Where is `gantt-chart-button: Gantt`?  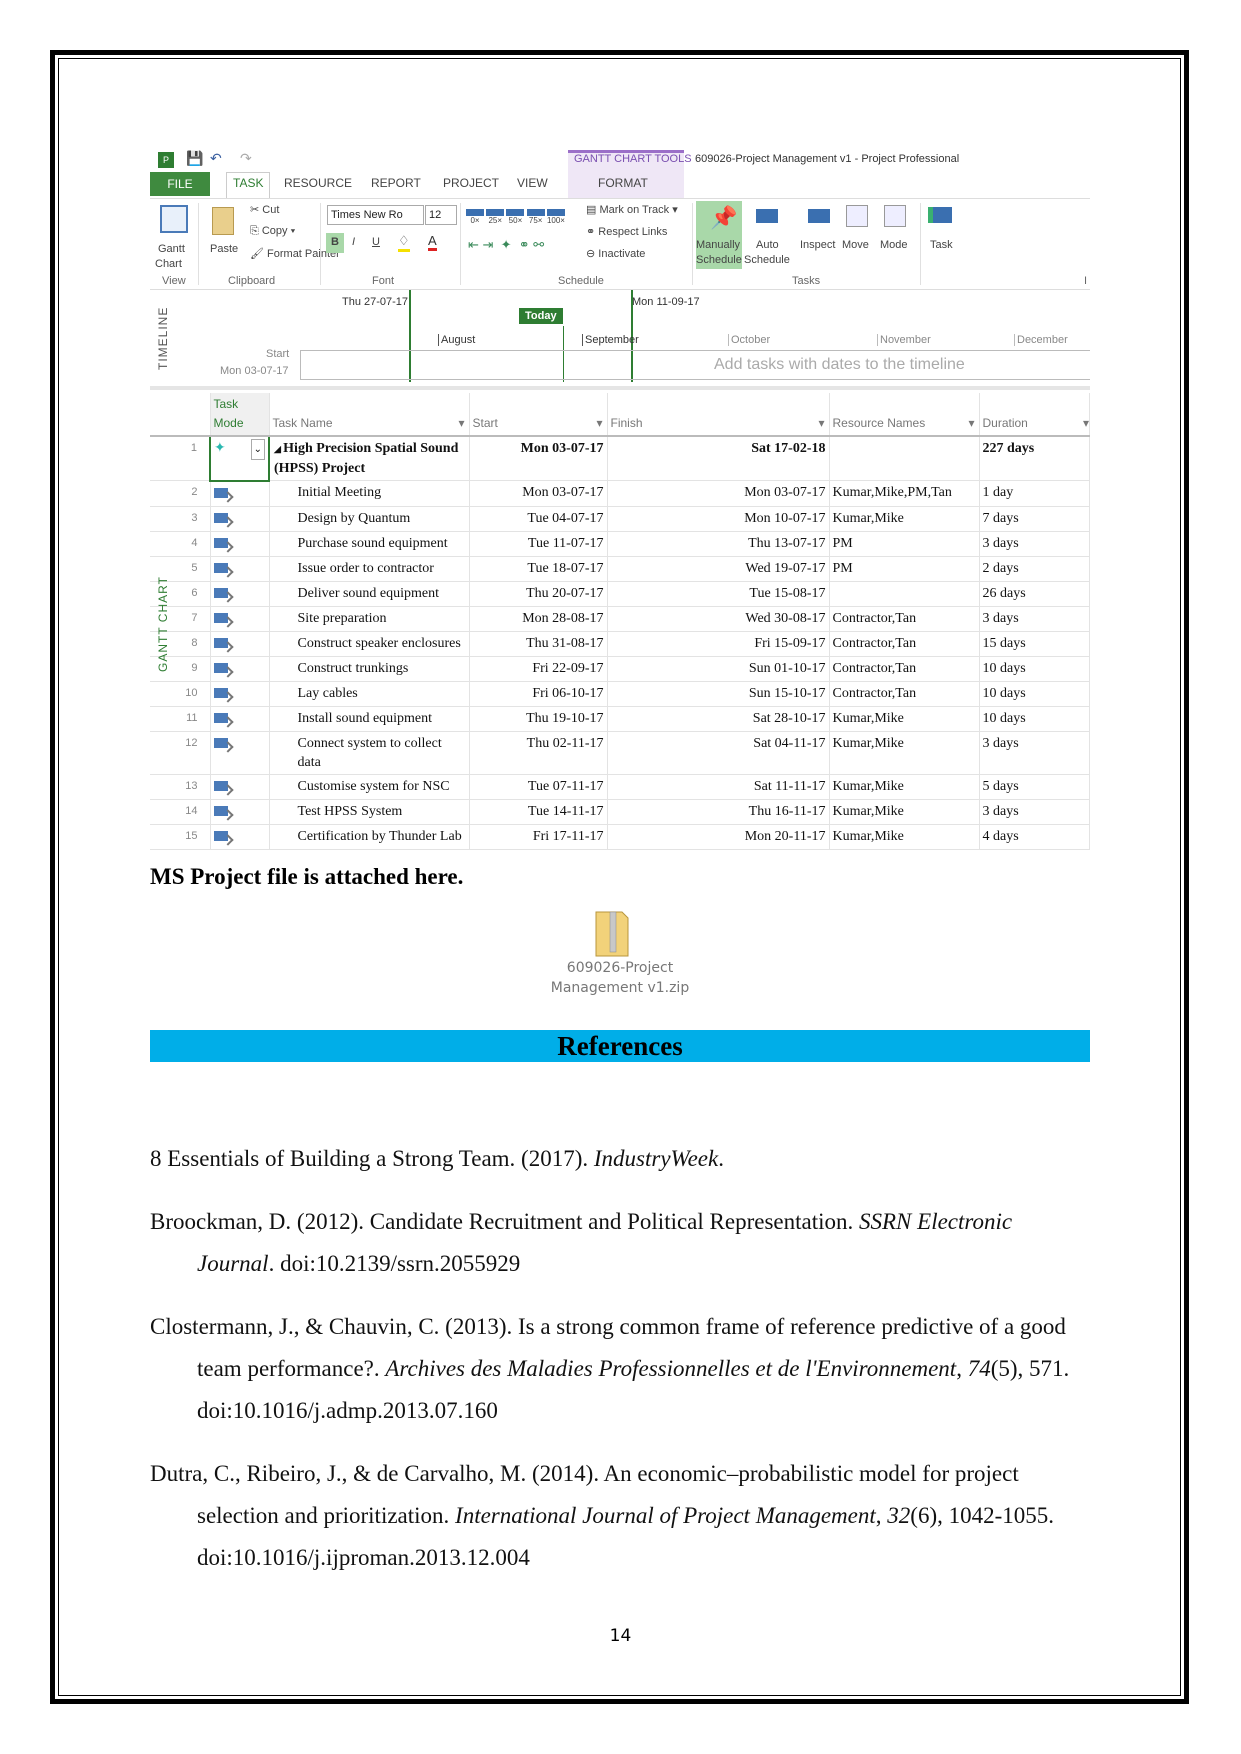 gantt-chart-button: Gantt is located at coordinates (171, 249).